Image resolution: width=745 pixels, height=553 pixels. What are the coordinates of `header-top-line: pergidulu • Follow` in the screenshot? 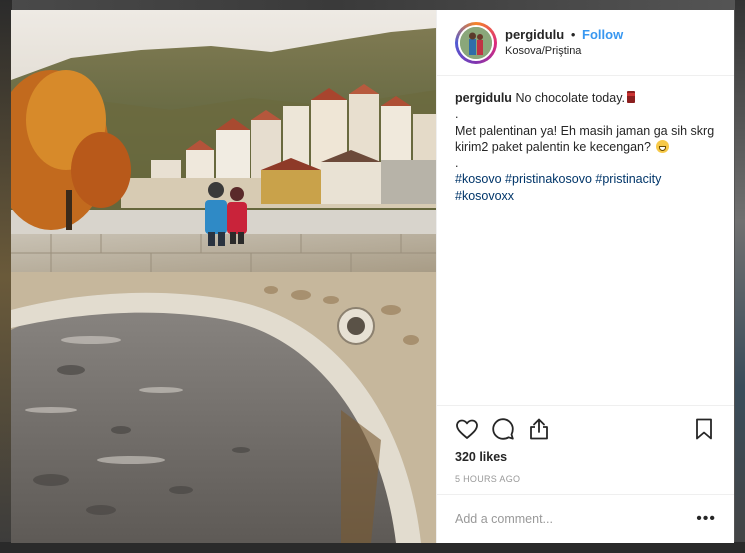 It's located at (564, 35).